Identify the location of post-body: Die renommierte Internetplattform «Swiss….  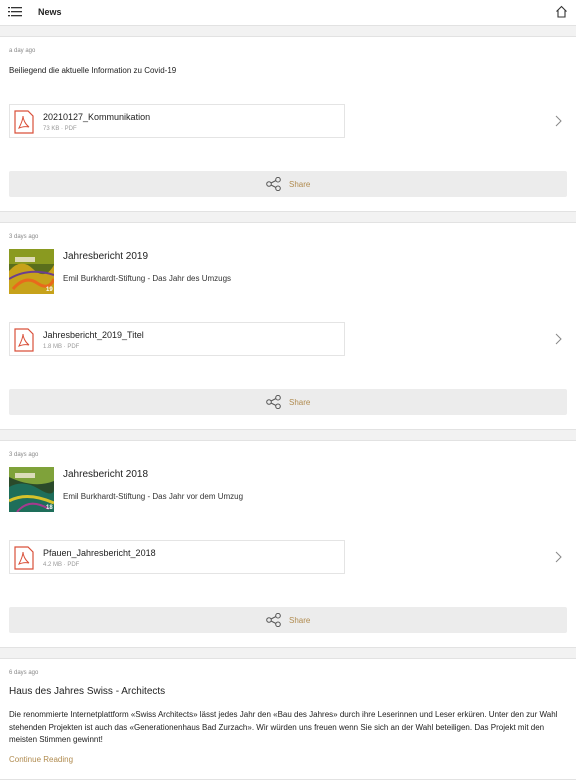
(283, 727).